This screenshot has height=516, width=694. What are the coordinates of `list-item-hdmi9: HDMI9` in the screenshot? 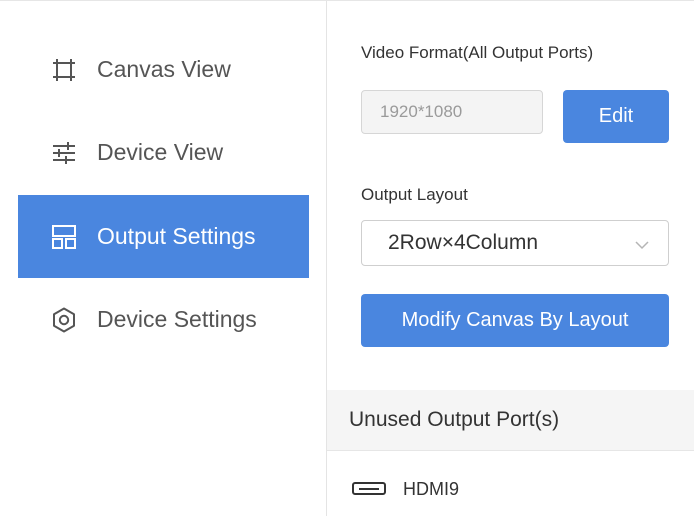 It's located at (405, 489).